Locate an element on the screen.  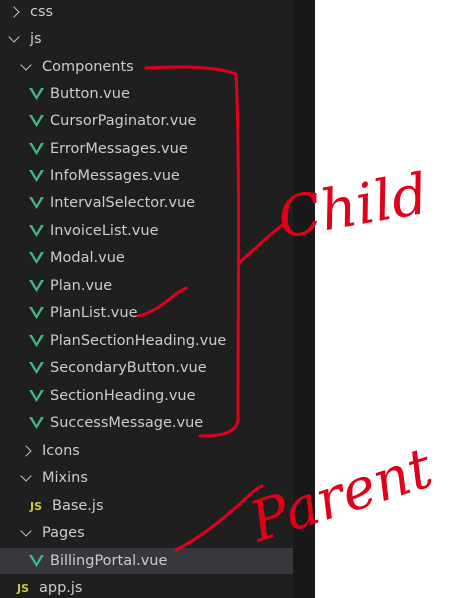
tree-file-modal: Modal.vue is located at coordinates (146, 258).